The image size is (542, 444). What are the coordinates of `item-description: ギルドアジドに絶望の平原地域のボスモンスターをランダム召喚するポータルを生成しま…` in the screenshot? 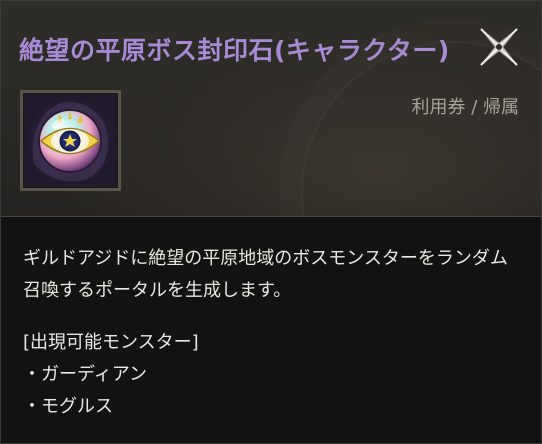 It's located at (265, 274).